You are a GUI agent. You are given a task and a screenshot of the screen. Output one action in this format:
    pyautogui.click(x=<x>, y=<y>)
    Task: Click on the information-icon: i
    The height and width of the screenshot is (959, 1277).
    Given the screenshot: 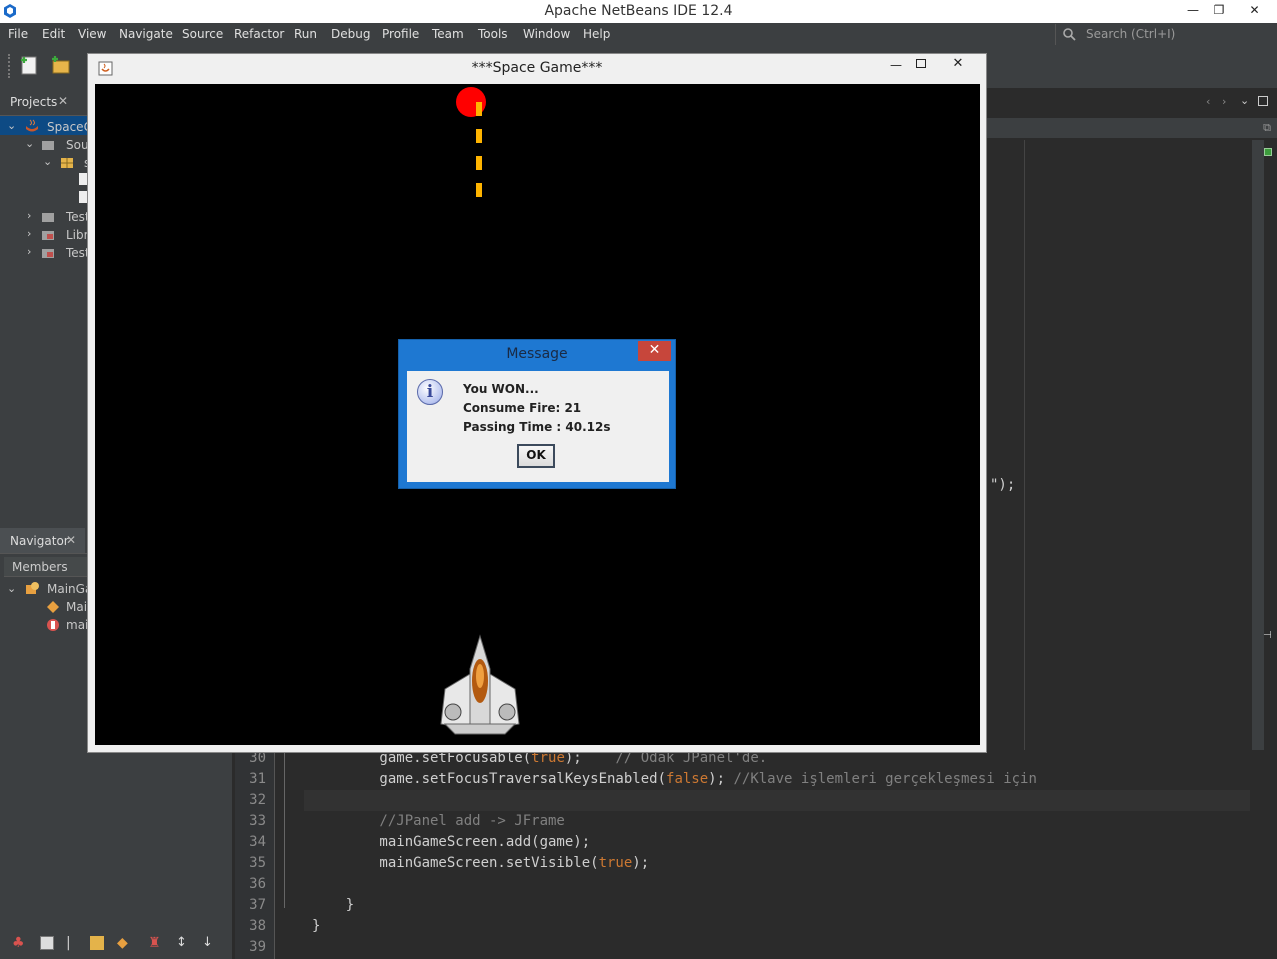 What is the action you would take?
    pyautogui.click(x=430, y=392)
    